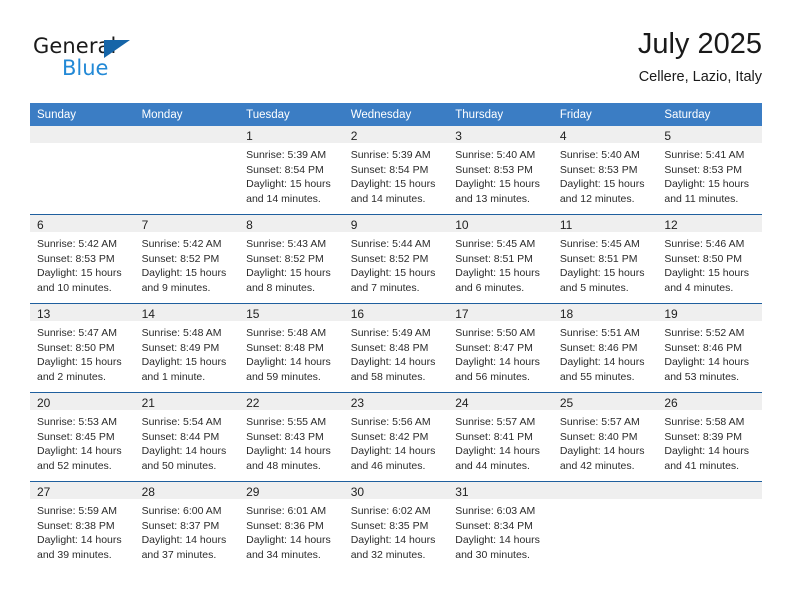  Describe the element at coordinates (709, 525) in the screenshot. I see `calendar-day-cell-empty` at that location.